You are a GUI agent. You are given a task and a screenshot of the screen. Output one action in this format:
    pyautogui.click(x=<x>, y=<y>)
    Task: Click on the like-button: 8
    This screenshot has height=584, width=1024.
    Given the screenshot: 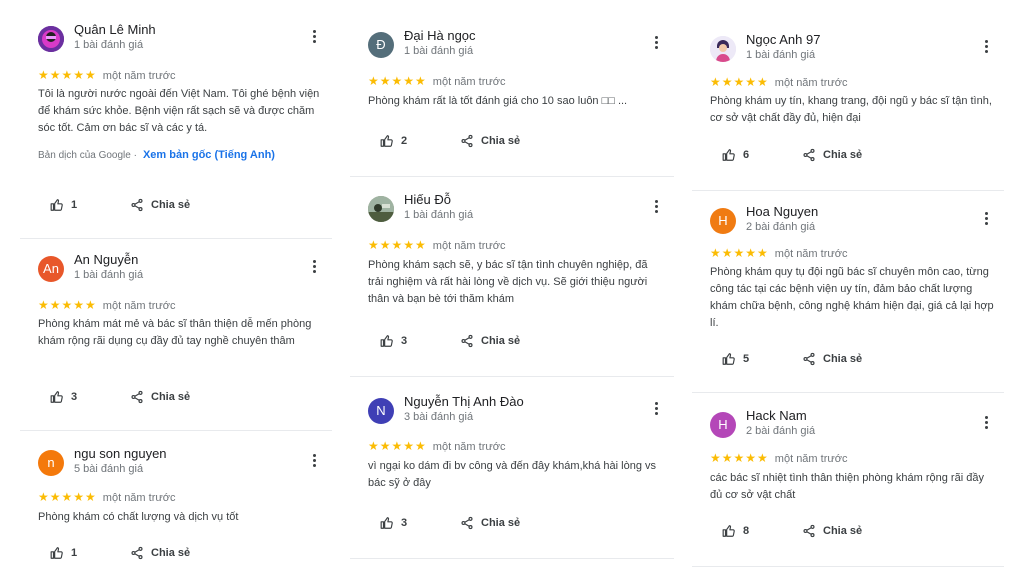 What is the action you would take?
    pyautogui.click(x=735, y=531)
    